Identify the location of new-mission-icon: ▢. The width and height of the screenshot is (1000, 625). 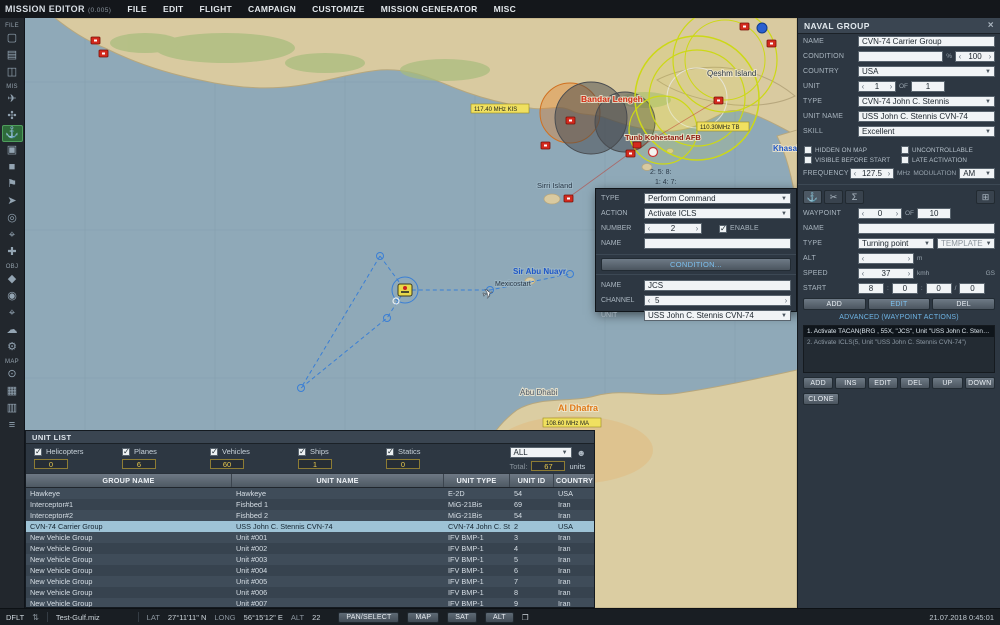
(12, 38).